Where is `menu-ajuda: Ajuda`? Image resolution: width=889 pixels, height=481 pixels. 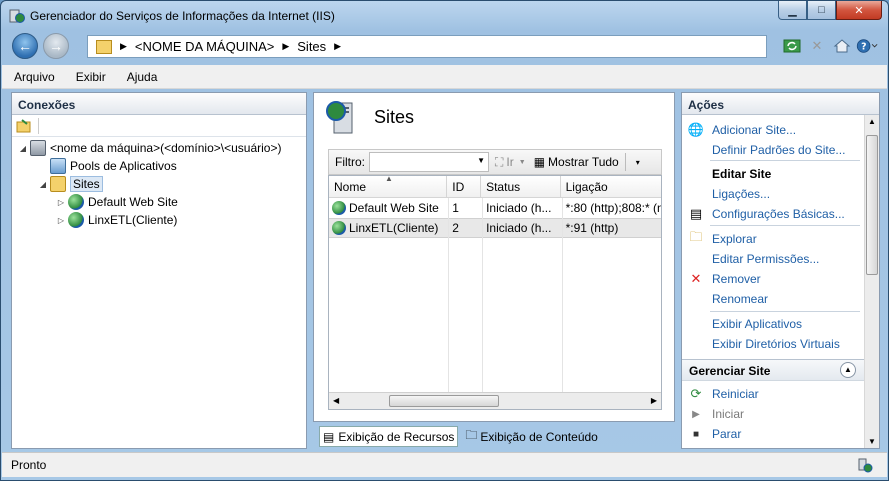 menu-ajuda: Ajuda is located at coordinates (142, 77).